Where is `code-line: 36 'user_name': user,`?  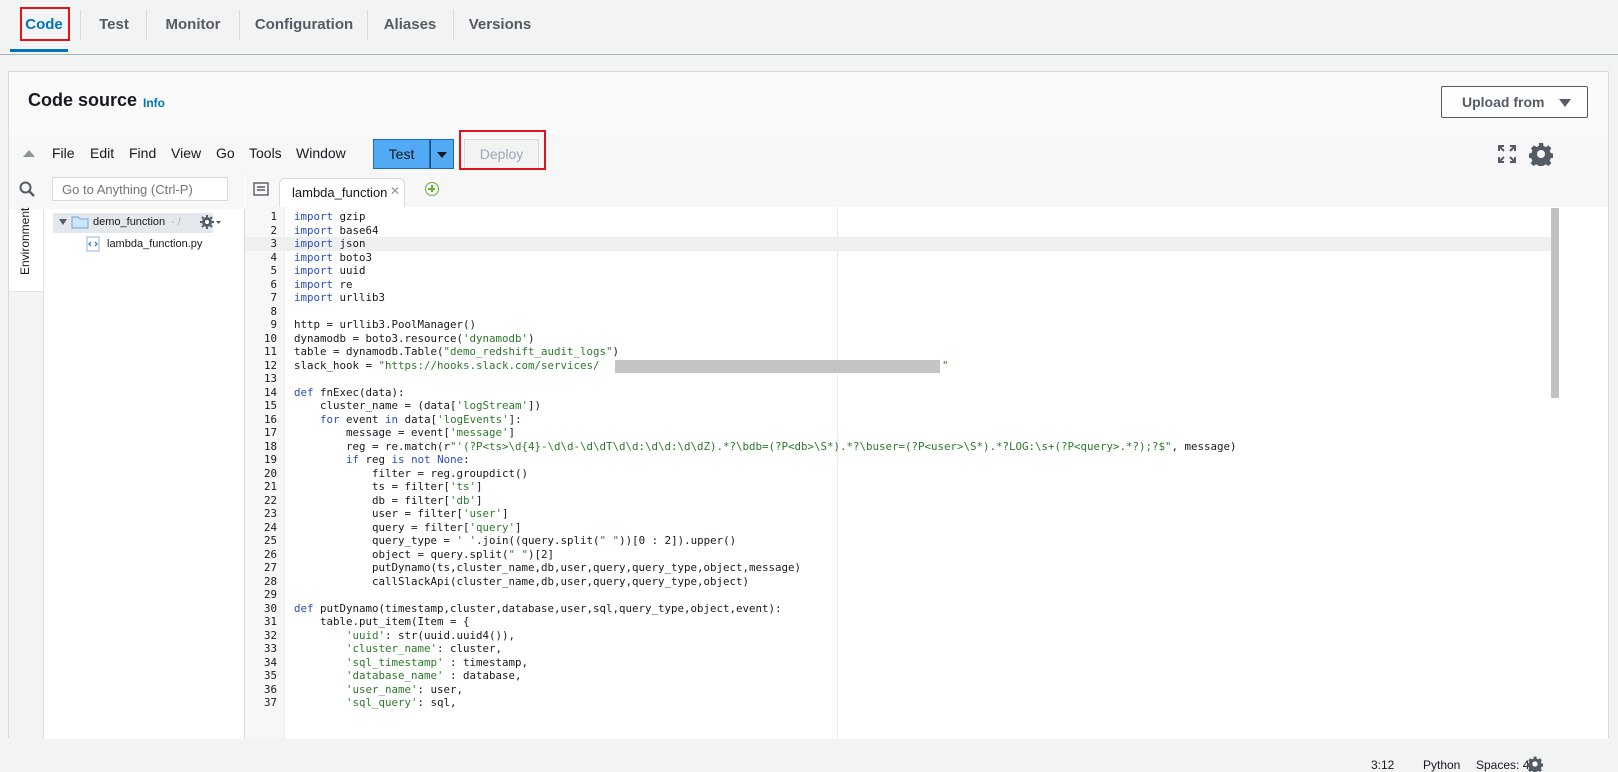
code-line: 36 'user_name': user, is located at coordinates (900, 690).